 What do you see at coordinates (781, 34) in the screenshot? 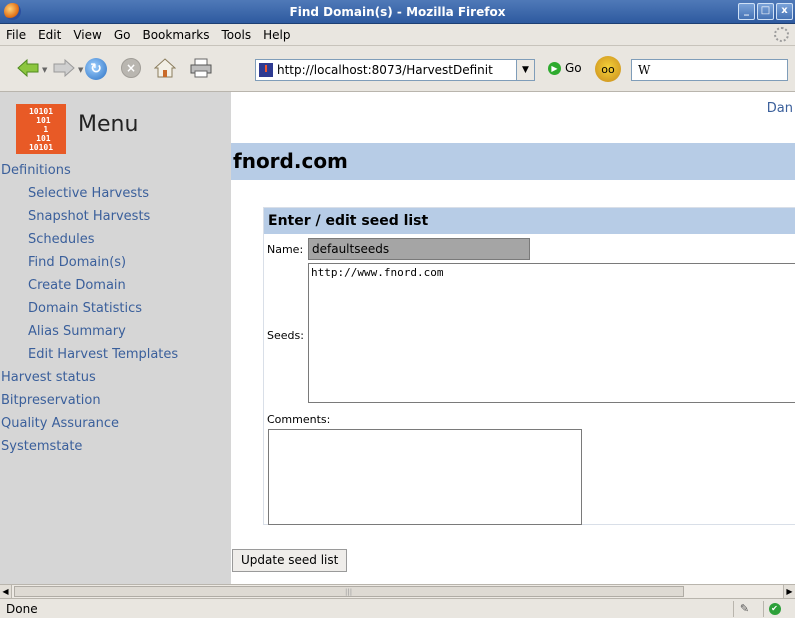
I see `throbber-icon` at bounding box center [781, 34].